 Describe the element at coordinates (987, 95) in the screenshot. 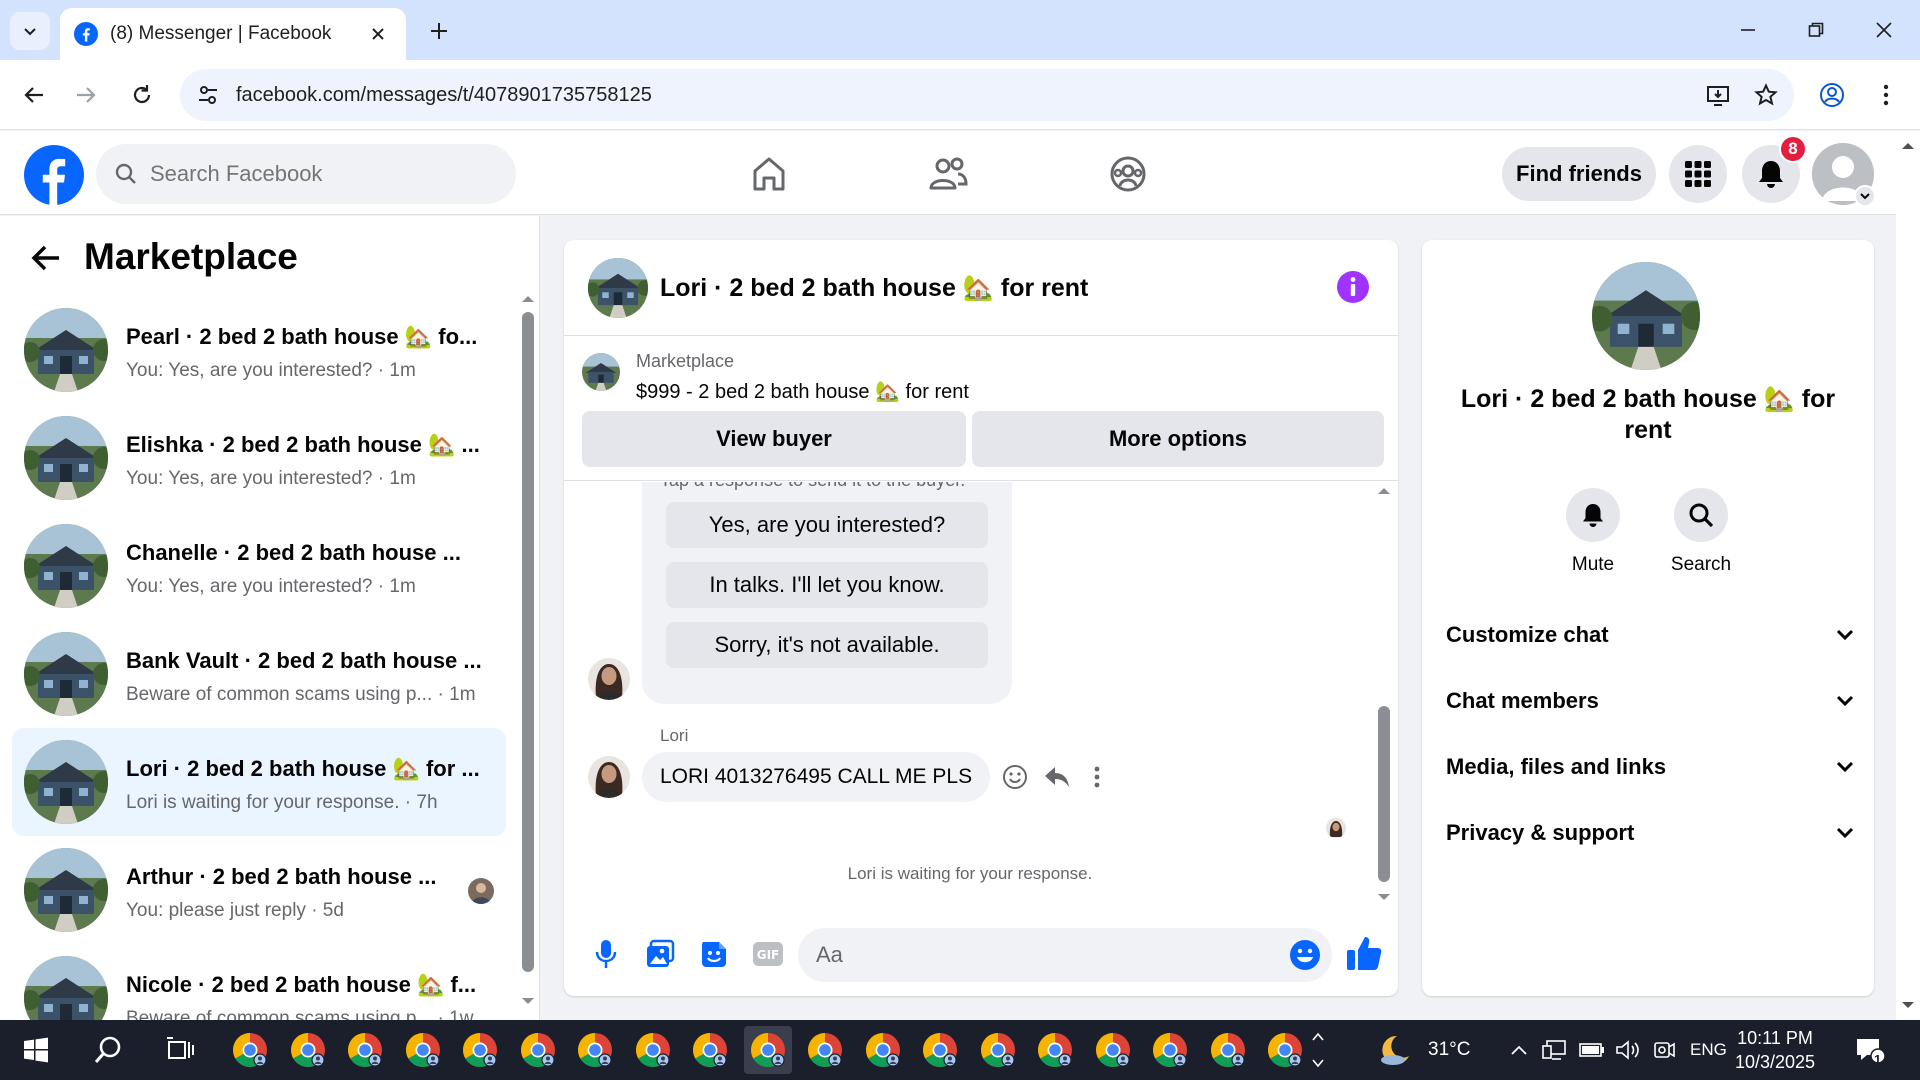

I see `address-bar: facebook.com/messages/t/4078901735758125` at that location.